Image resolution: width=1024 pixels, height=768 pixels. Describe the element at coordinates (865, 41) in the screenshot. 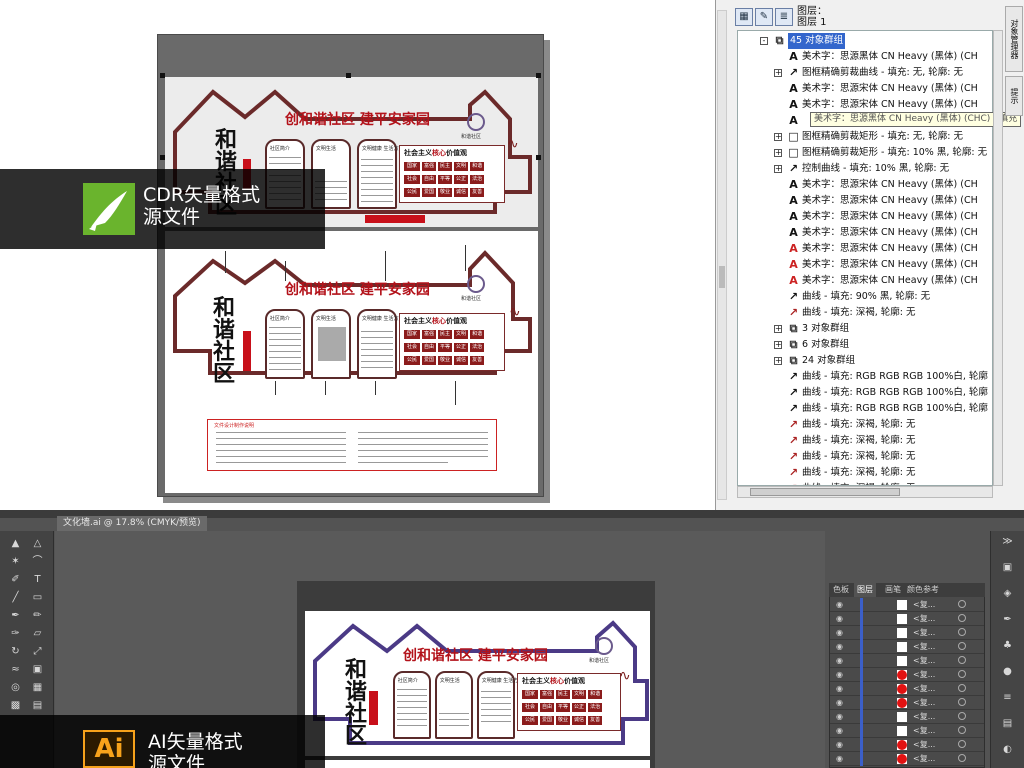

I see `tree-item: - ⧉ 45 对象群组` at that location.